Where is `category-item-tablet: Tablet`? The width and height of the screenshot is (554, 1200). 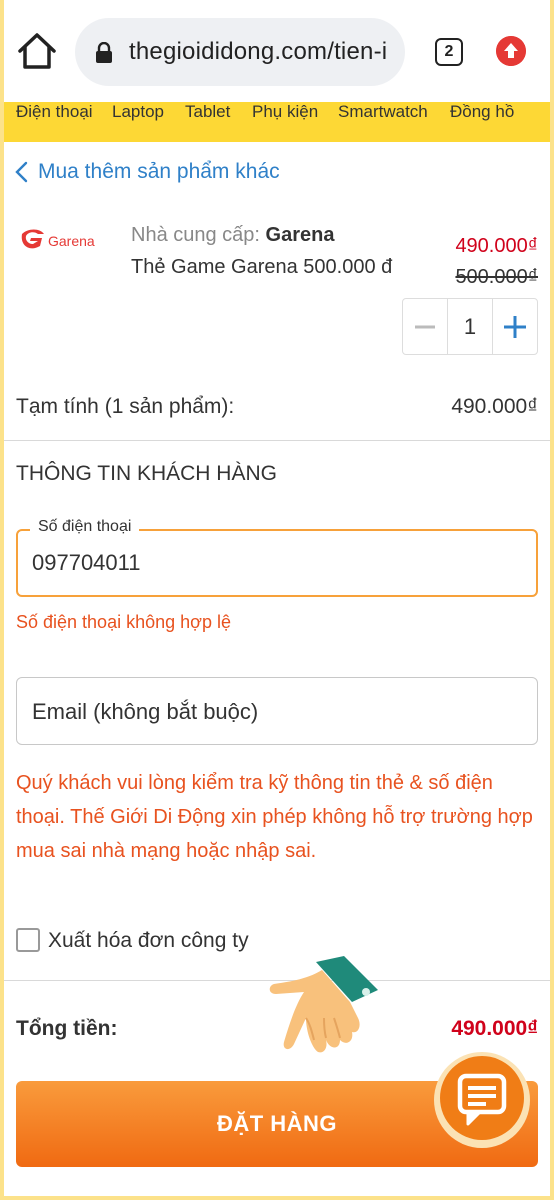
category-item-tablet: Tablet is located at coordinates (207, 112).